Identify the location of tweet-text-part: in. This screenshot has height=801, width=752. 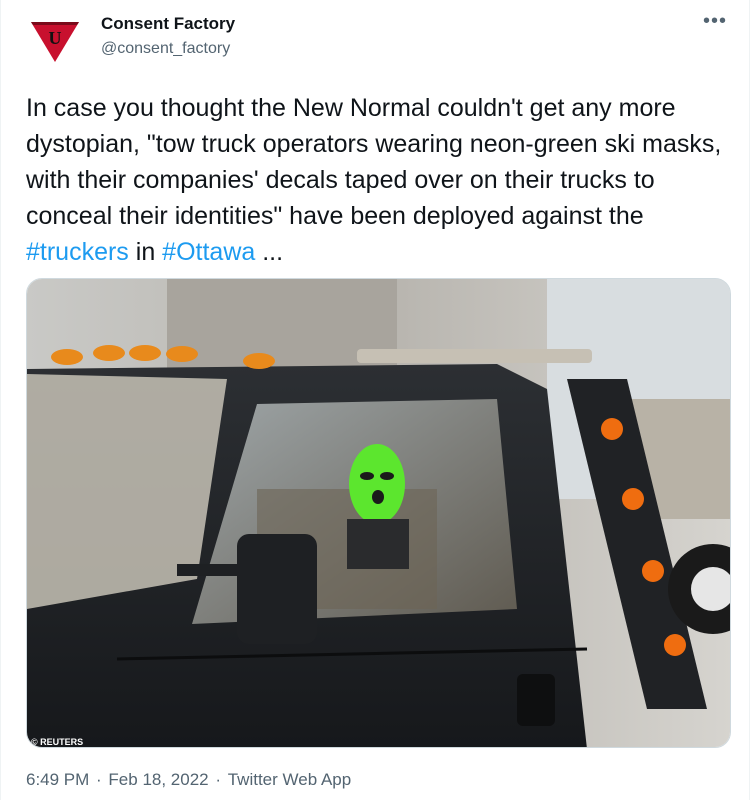
(145, 252).